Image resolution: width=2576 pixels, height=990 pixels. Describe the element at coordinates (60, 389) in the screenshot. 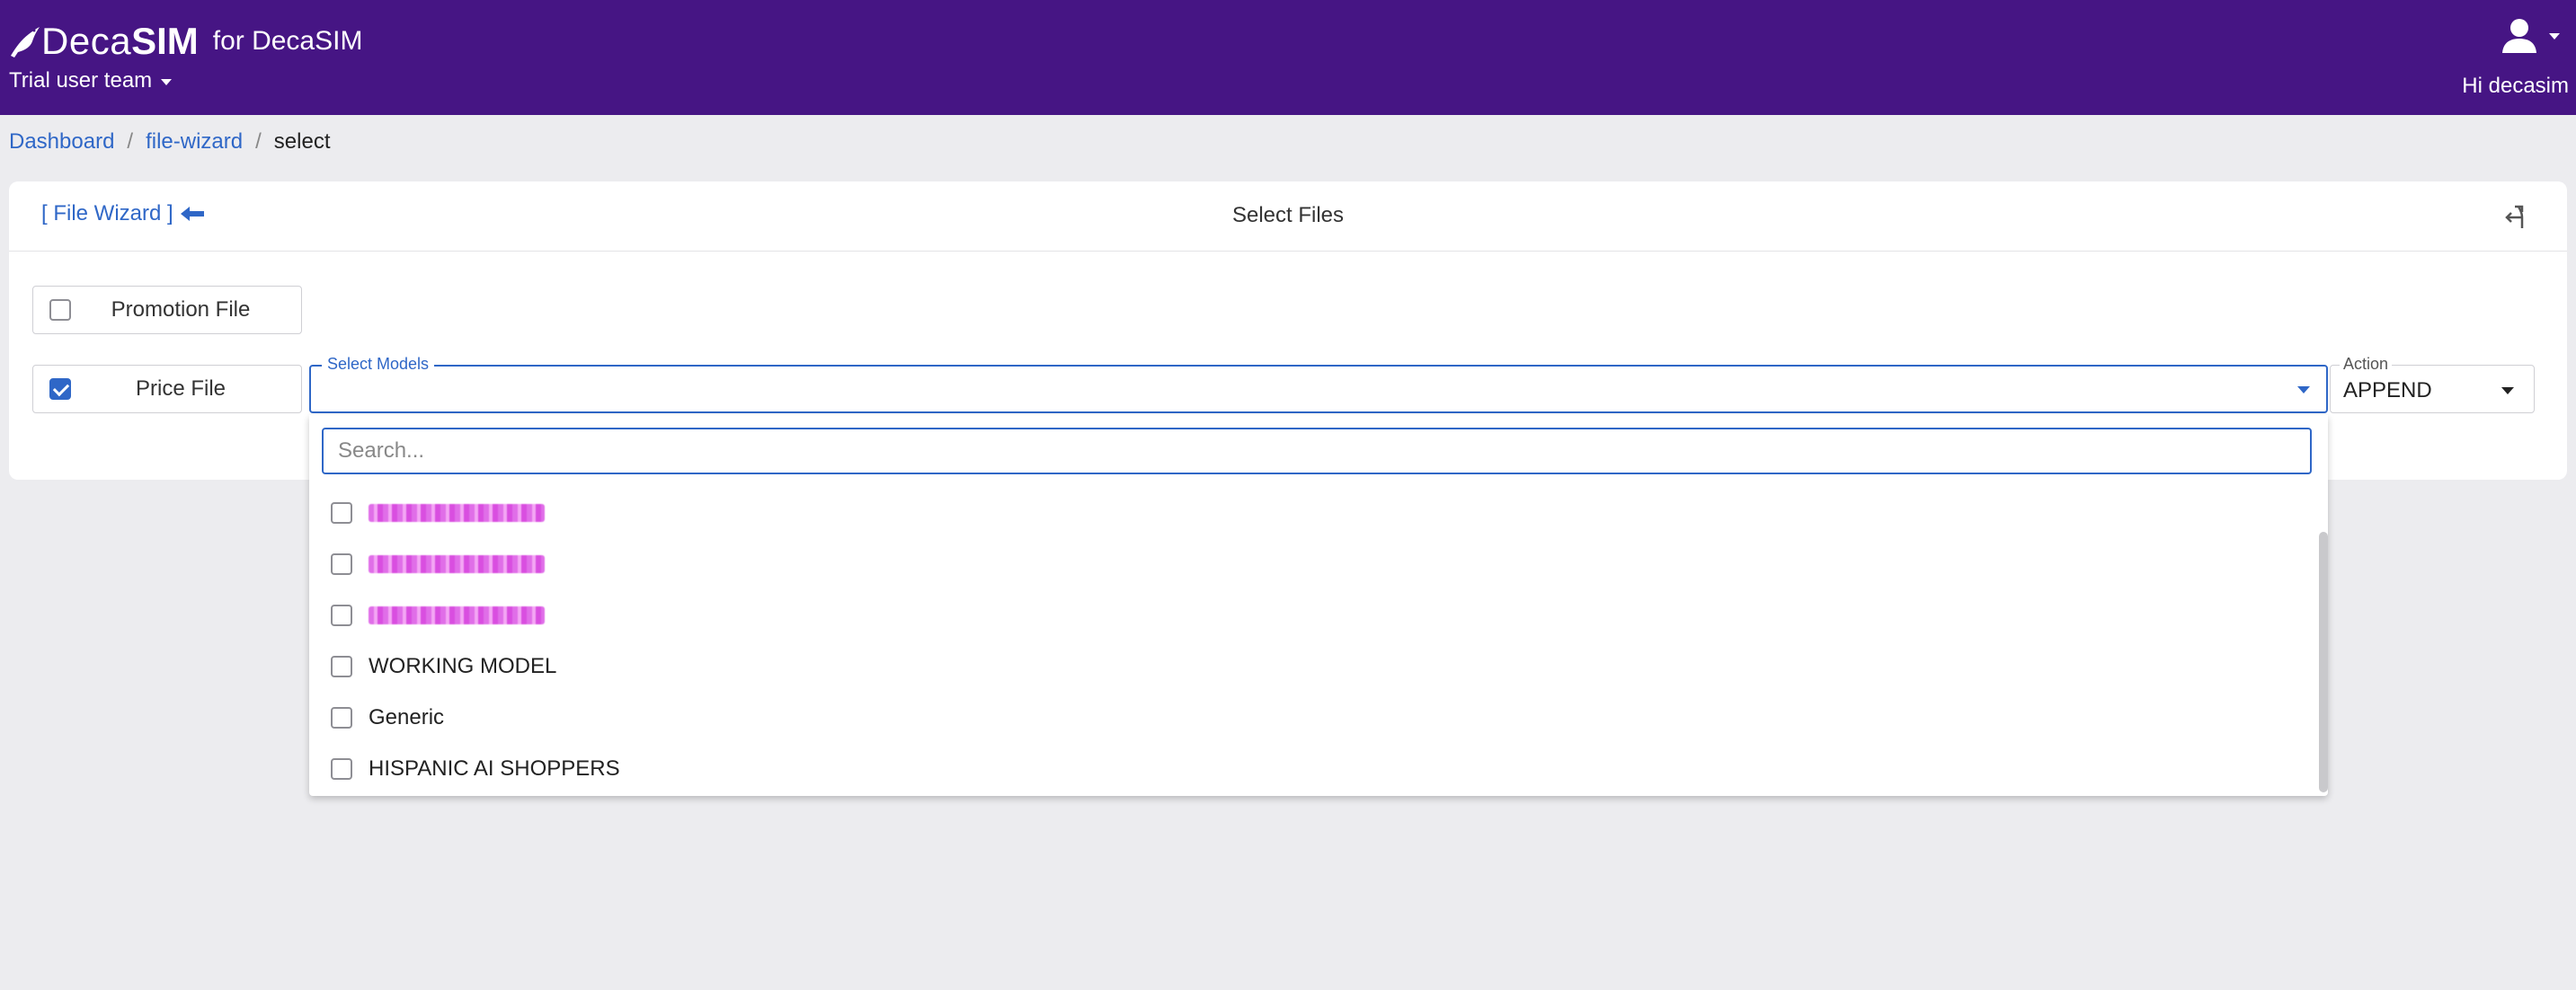

I see `price-file-checkbox` at that location.